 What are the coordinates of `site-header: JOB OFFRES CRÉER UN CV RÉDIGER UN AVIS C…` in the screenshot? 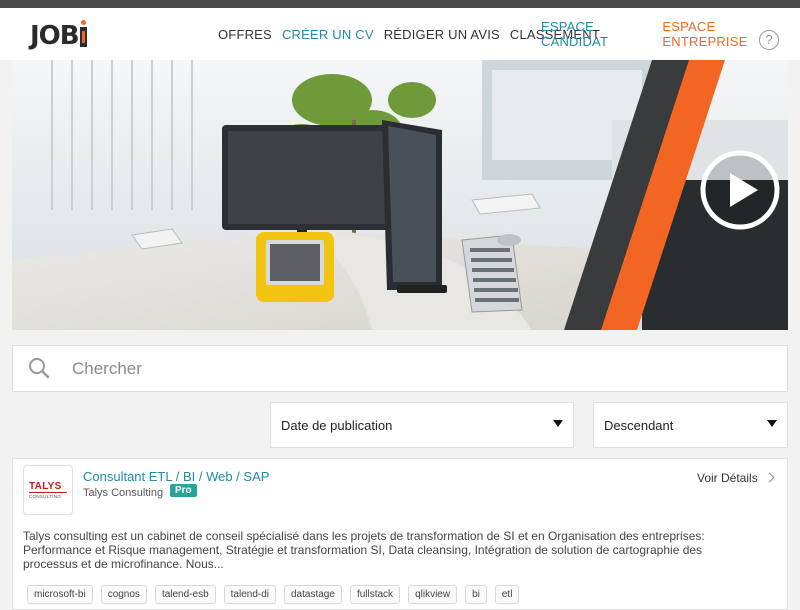 It's located at (400, 34).